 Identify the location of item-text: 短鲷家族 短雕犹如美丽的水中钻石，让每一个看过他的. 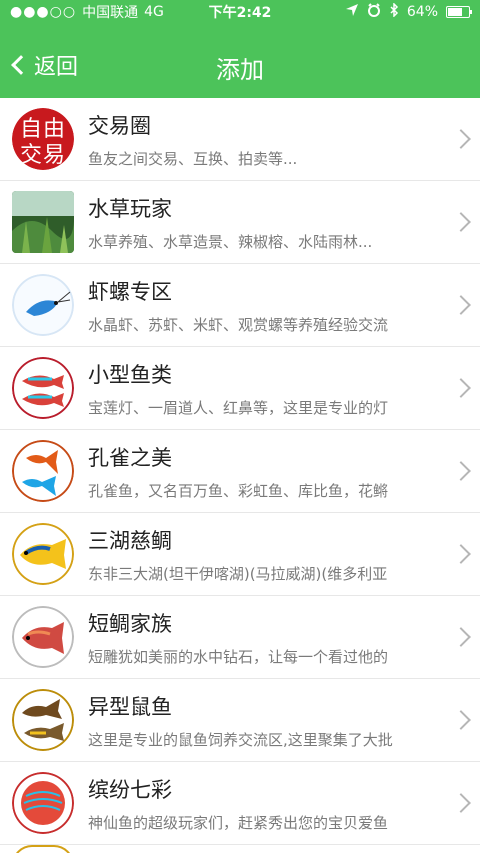
(266, 637).